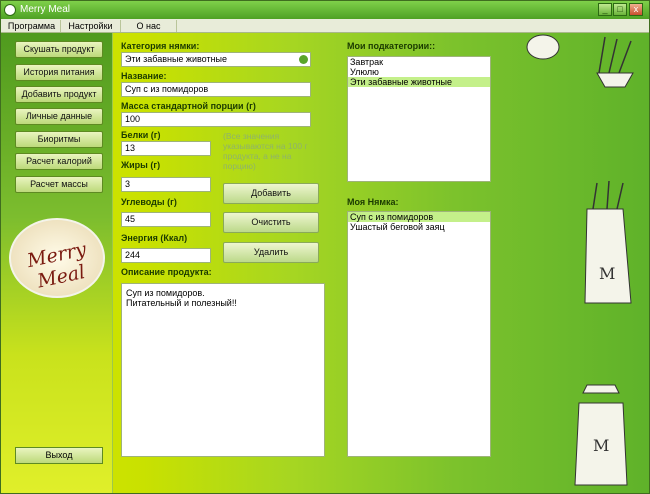  Describe the element at coordinates (419, 334) in the screenshot. I see `my-food-list: Суп с из помидоров Ушастый беговой заяц` at that location.